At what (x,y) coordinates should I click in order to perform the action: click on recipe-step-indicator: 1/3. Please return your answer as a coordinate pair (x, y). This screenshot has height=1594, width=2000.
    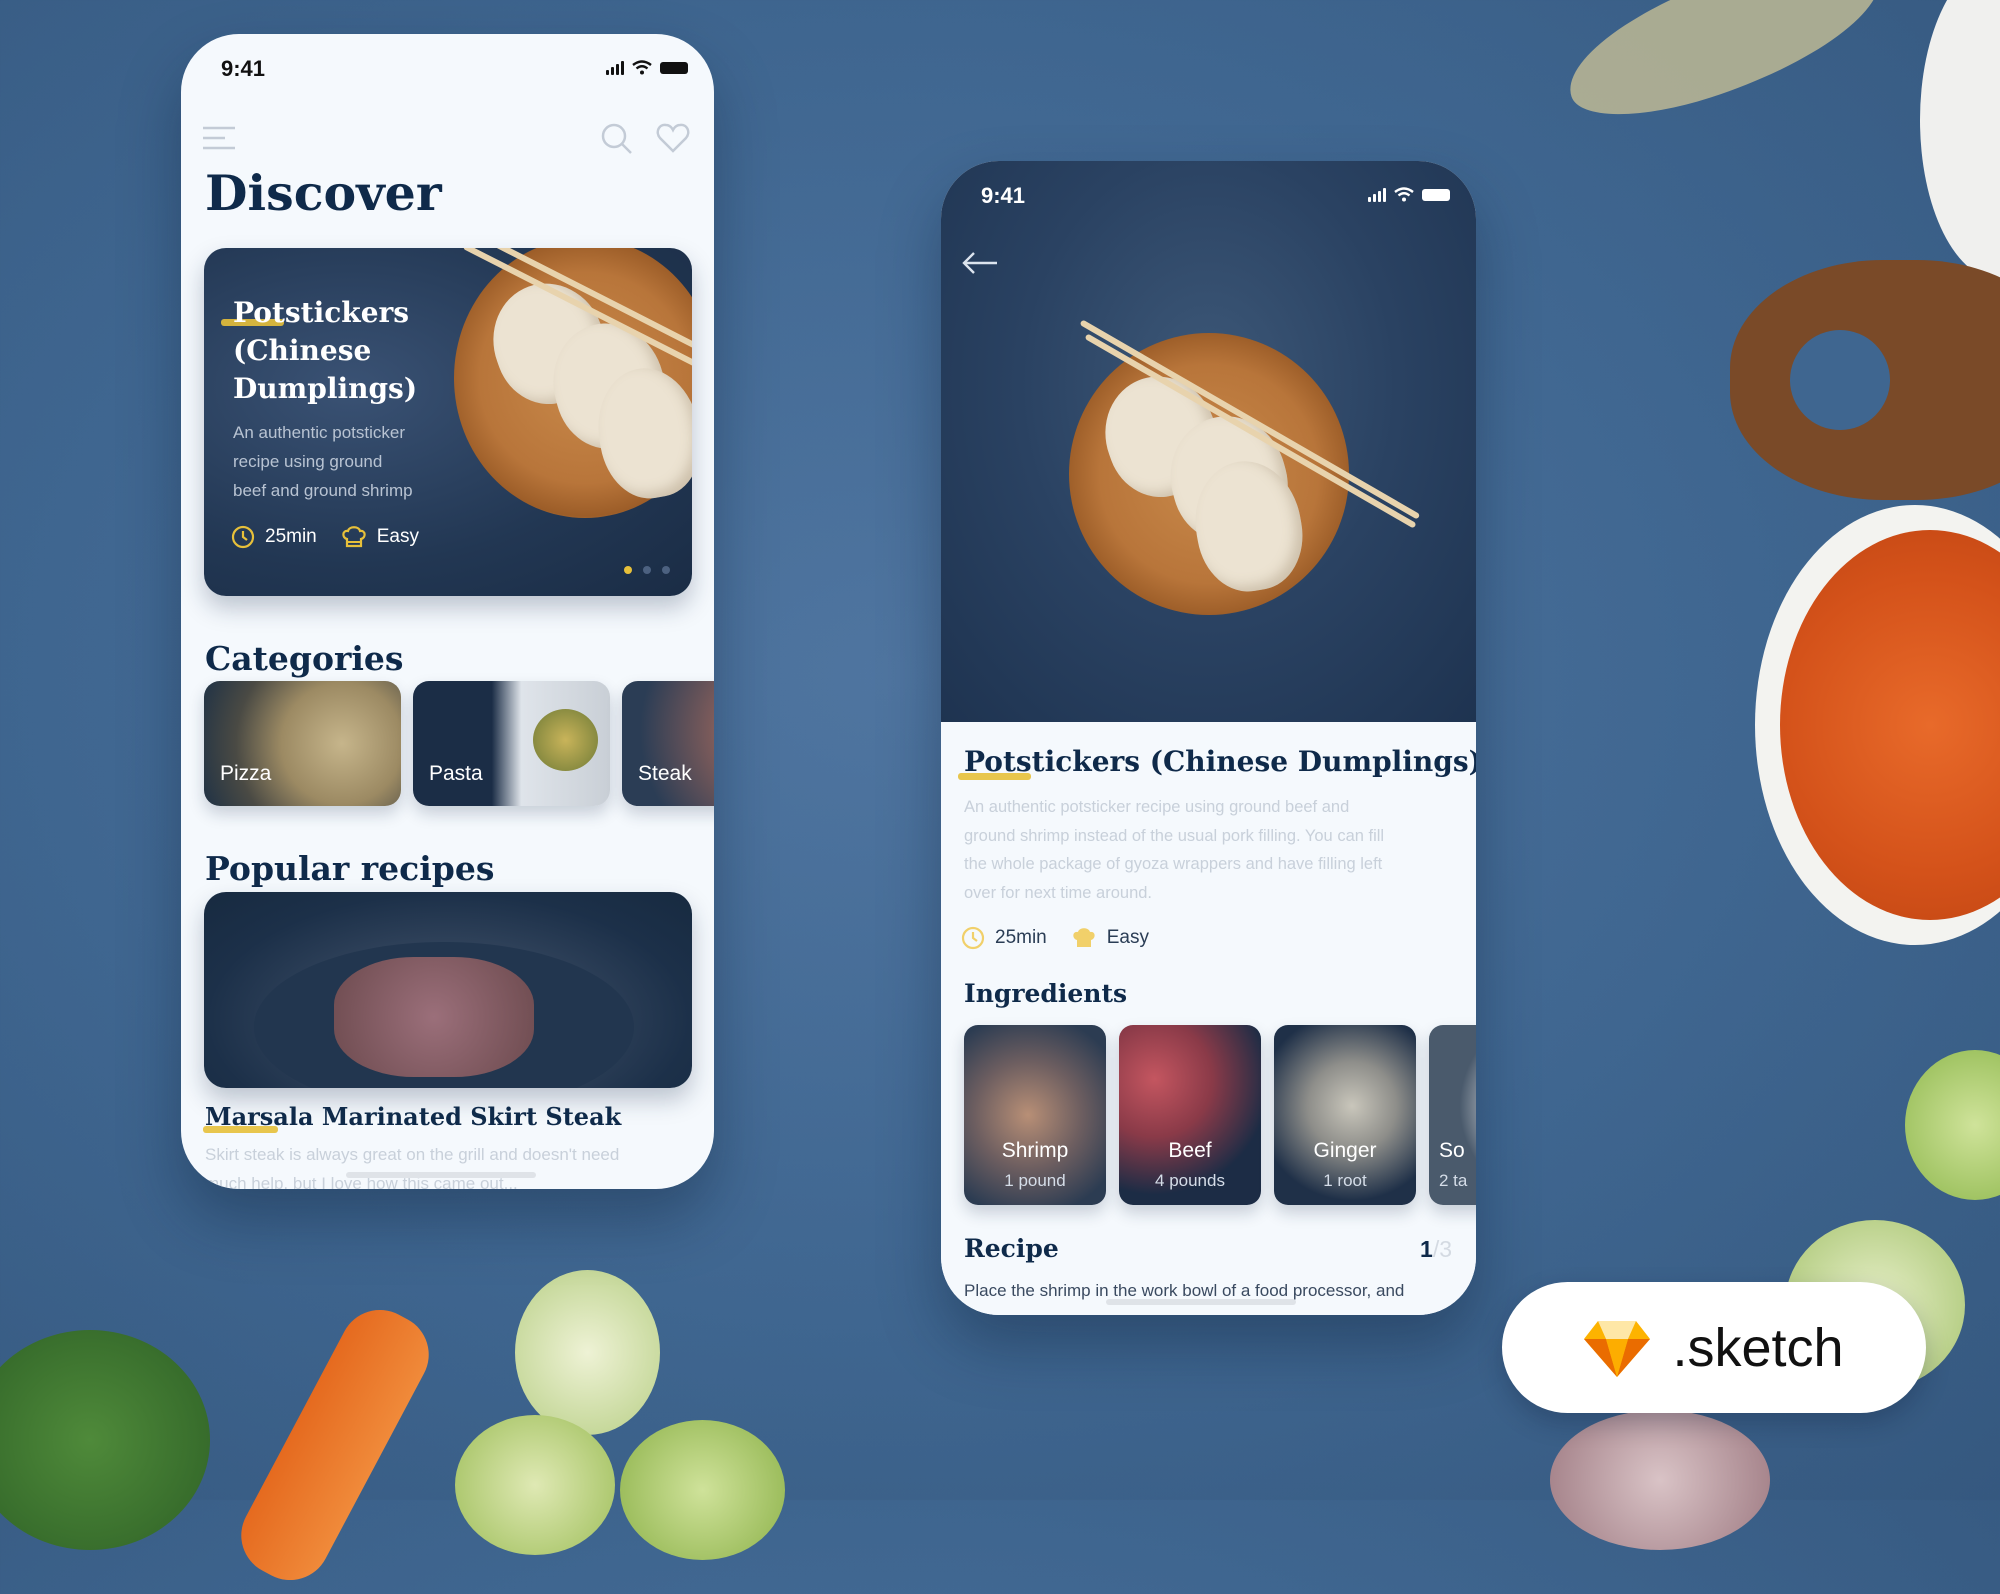
    Looking at the image, I should click on (1436, 1249).